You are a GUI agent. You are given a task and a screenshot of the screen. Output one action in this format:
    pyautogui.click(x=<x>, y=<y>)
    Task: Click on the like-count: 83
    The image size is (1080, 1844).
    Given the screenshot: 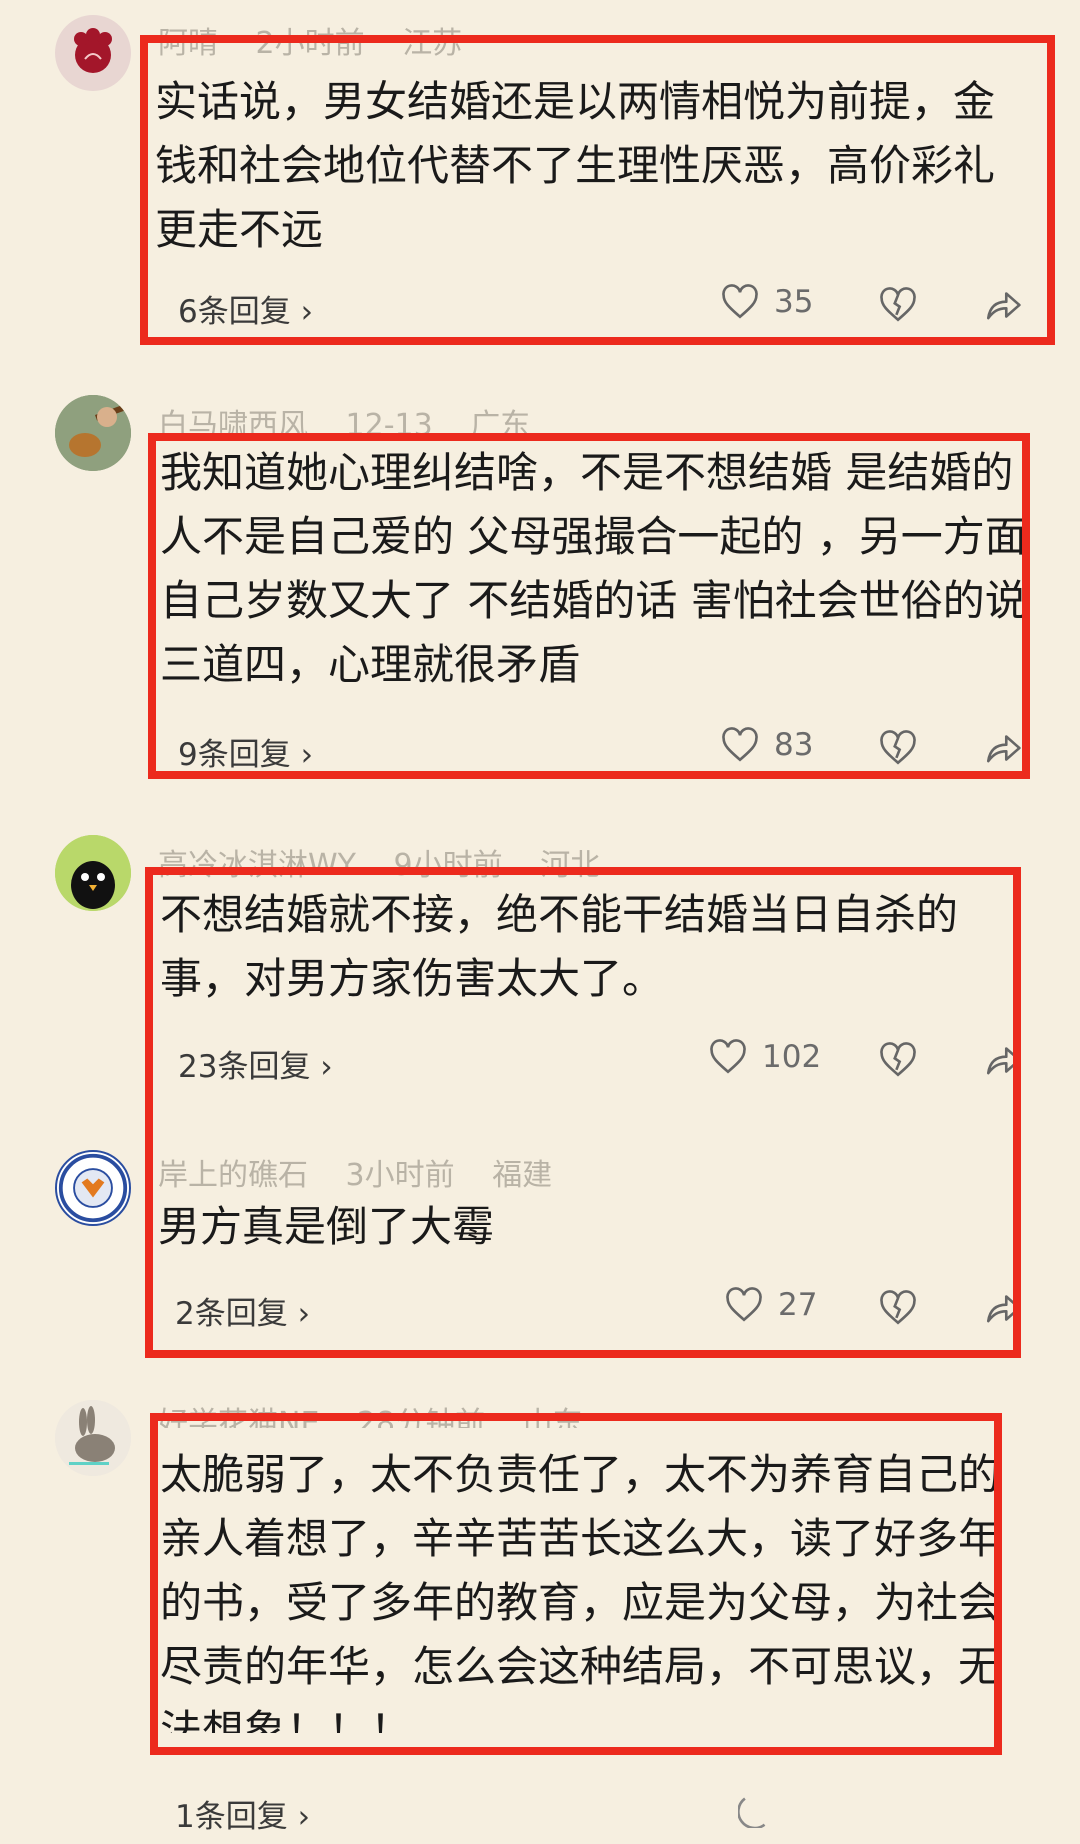 What is the action you would take?
    pyautogui.click(x=794, y=745)
    